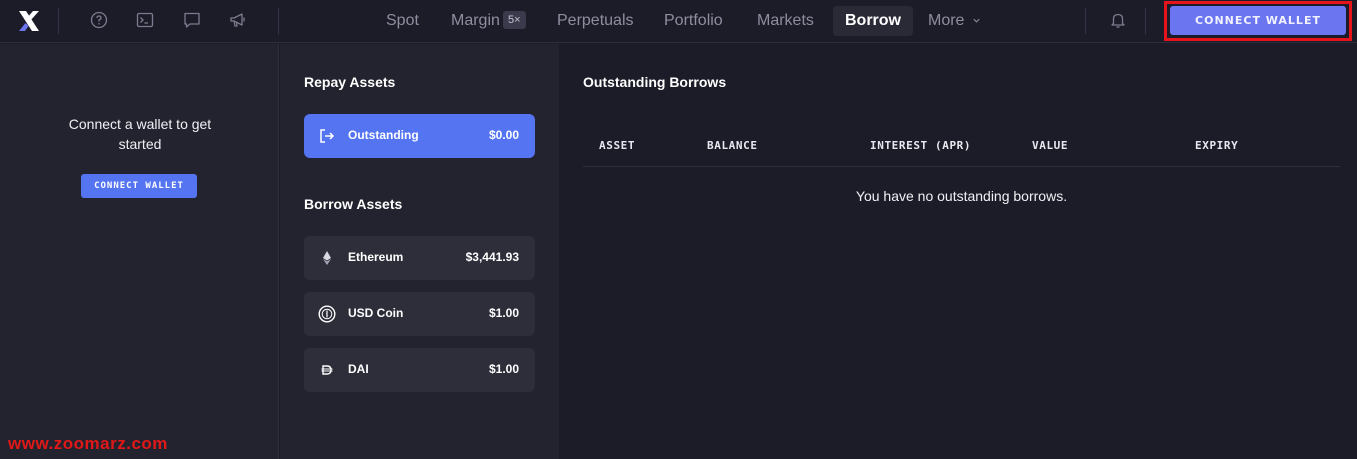  What do you see at coordinates (139, 186) in the screenshot?
I see `connect-wallet-button-secondary: CONNECT WALLET` at bounding box center [139, 186].